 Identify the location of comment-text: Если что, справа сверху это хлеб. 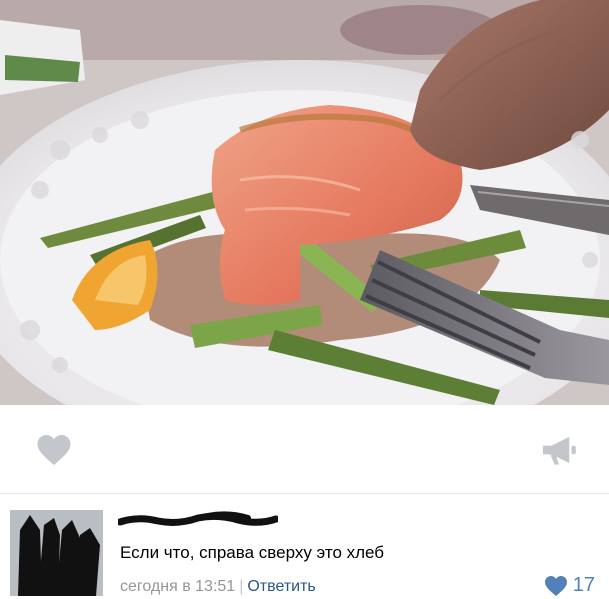
(252, 552).